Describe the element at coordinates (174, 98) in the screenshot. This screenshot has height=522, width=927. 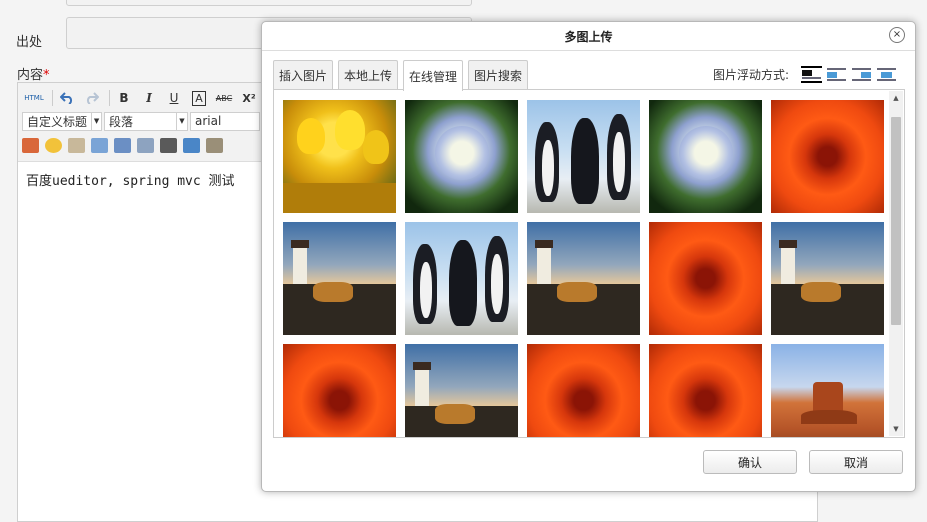
I see `underline-button: U` at that location.